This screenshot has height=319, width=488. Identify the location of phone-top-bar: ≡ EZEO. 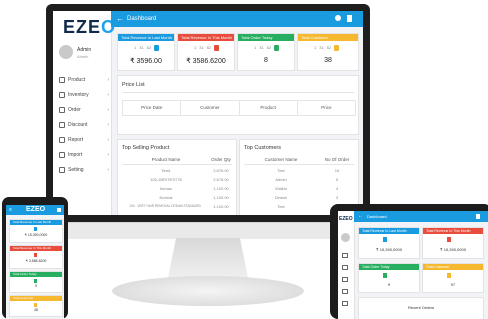
(35, 210).